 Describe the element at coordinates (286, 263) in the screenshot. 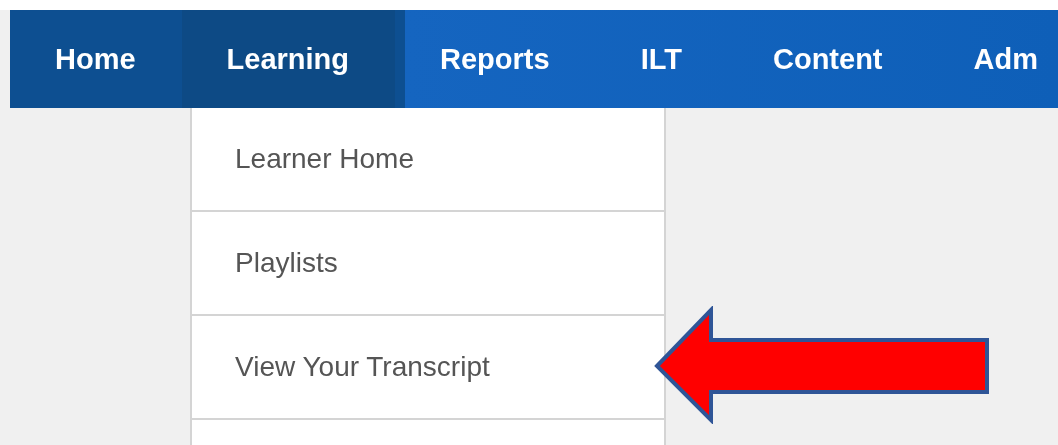

I see `menu-item: Playlists` at that location.